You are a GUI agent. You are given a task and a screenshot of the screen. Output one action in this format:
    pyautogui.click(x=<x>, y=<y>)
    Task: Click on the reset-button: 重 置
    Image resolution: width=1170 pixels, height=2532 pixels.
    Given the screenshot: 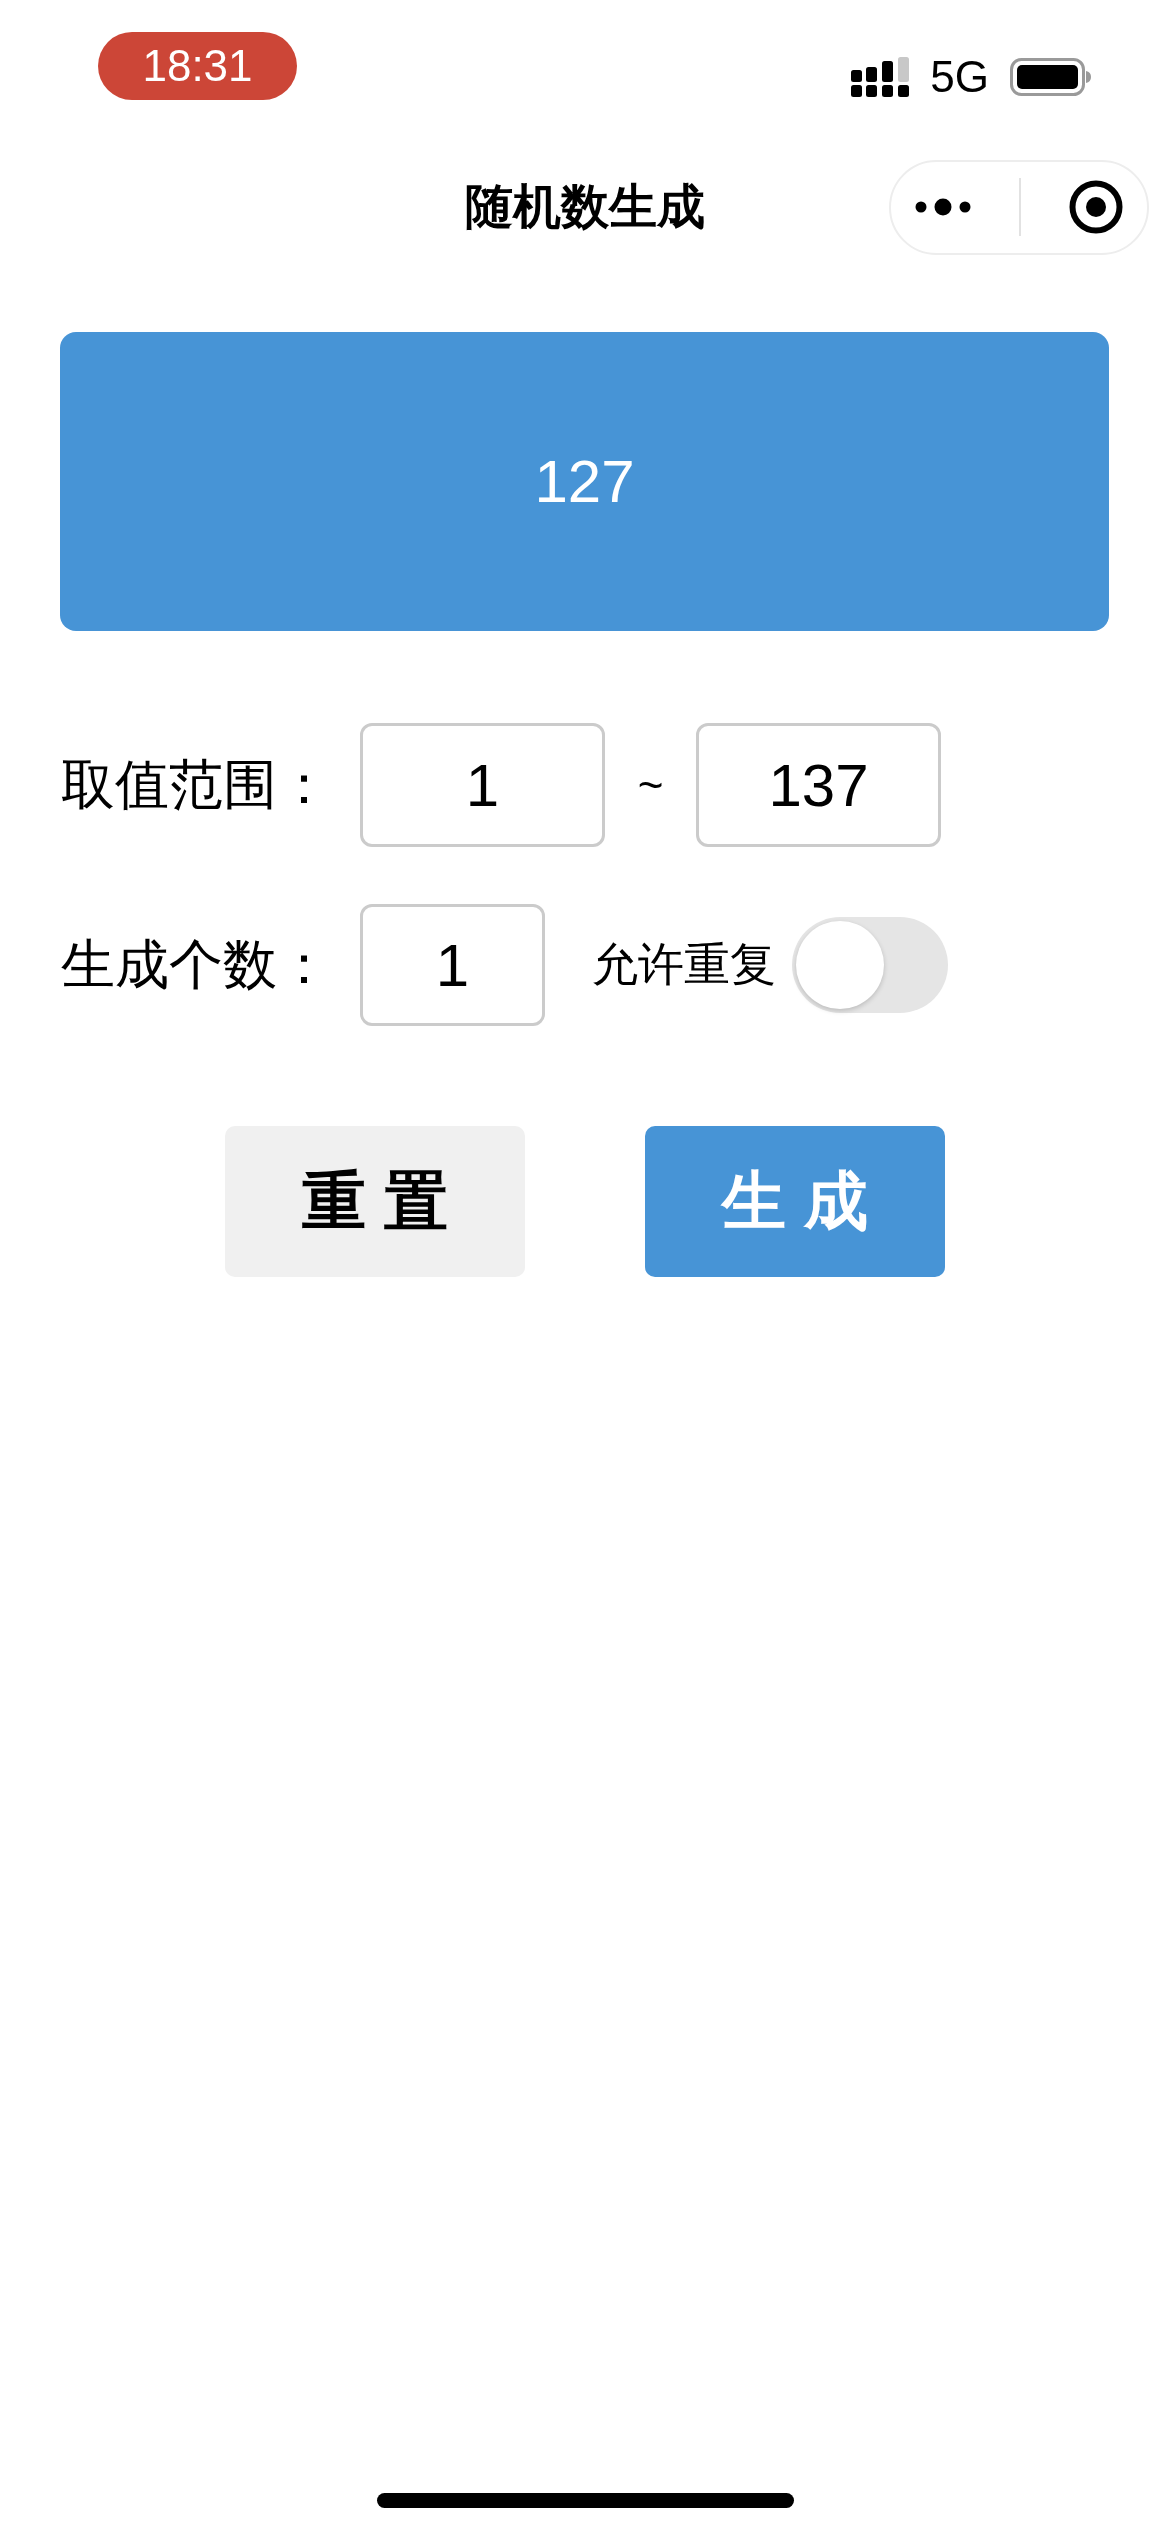 What is the action you would take?
    pyautogui.click(x=375, y=1201)
    